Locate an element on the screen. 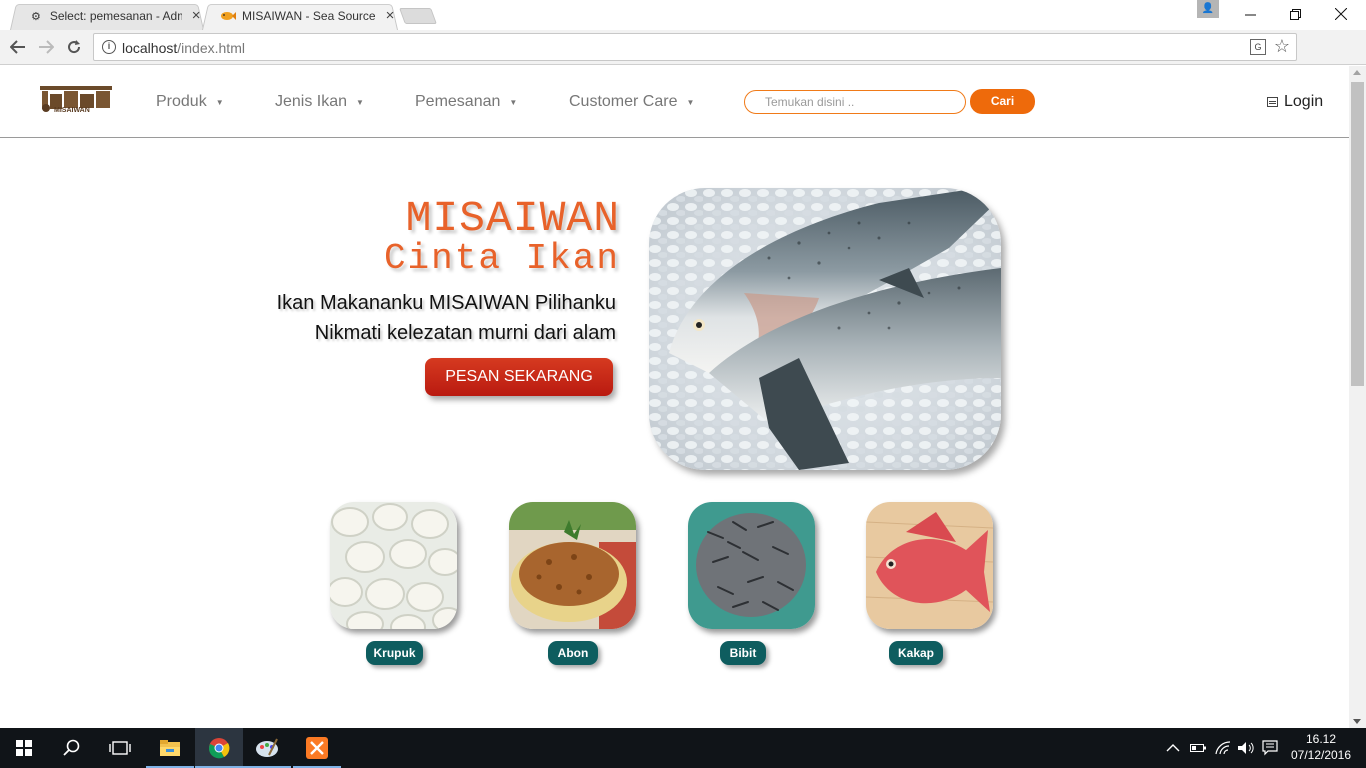  restore-button is located at coordinates (1295, 14).